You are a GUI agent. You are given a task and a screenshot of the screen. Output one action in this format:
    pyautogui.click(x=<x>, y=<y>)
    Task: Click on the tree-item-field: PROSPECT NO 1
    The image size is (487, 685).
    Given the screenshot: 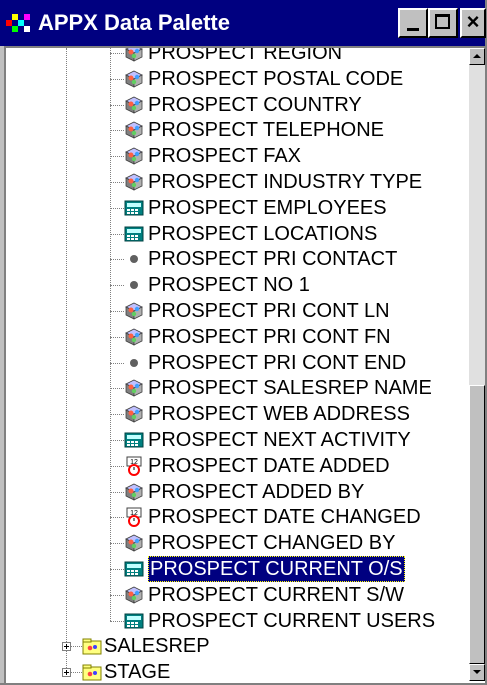 What is the action you would take?
    pyautogui.click(x=236, y=285)
    